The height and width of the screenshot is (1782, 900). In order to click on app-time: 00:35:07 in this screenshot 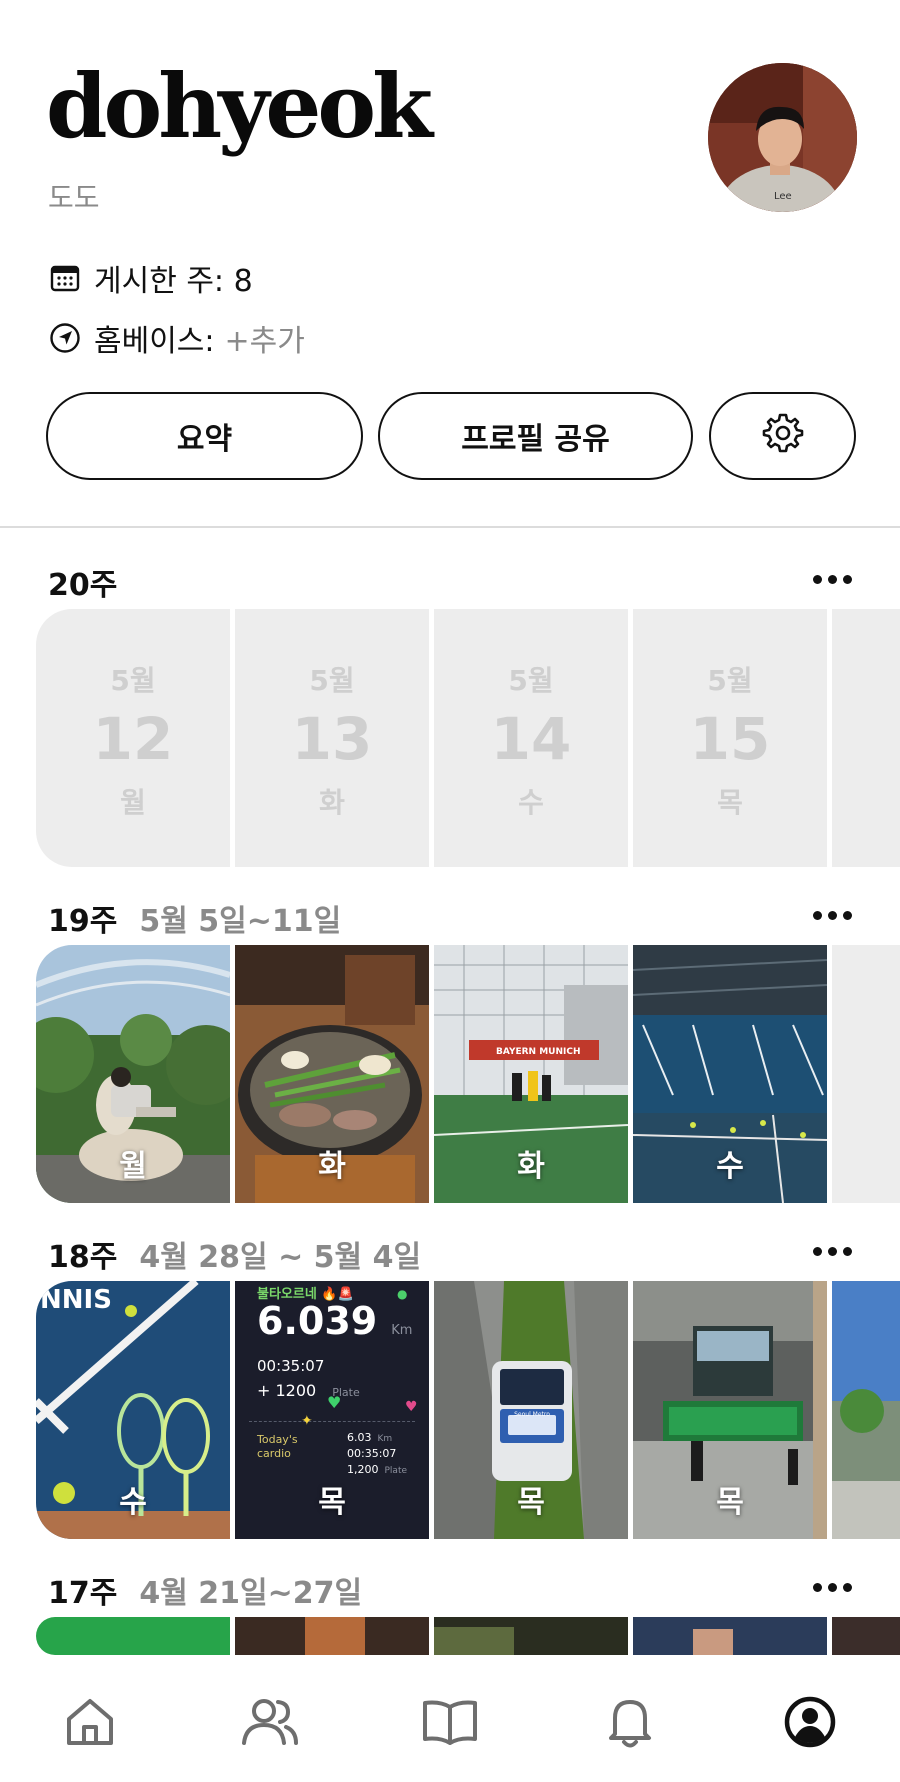, I will do `click(291, 1366)`.